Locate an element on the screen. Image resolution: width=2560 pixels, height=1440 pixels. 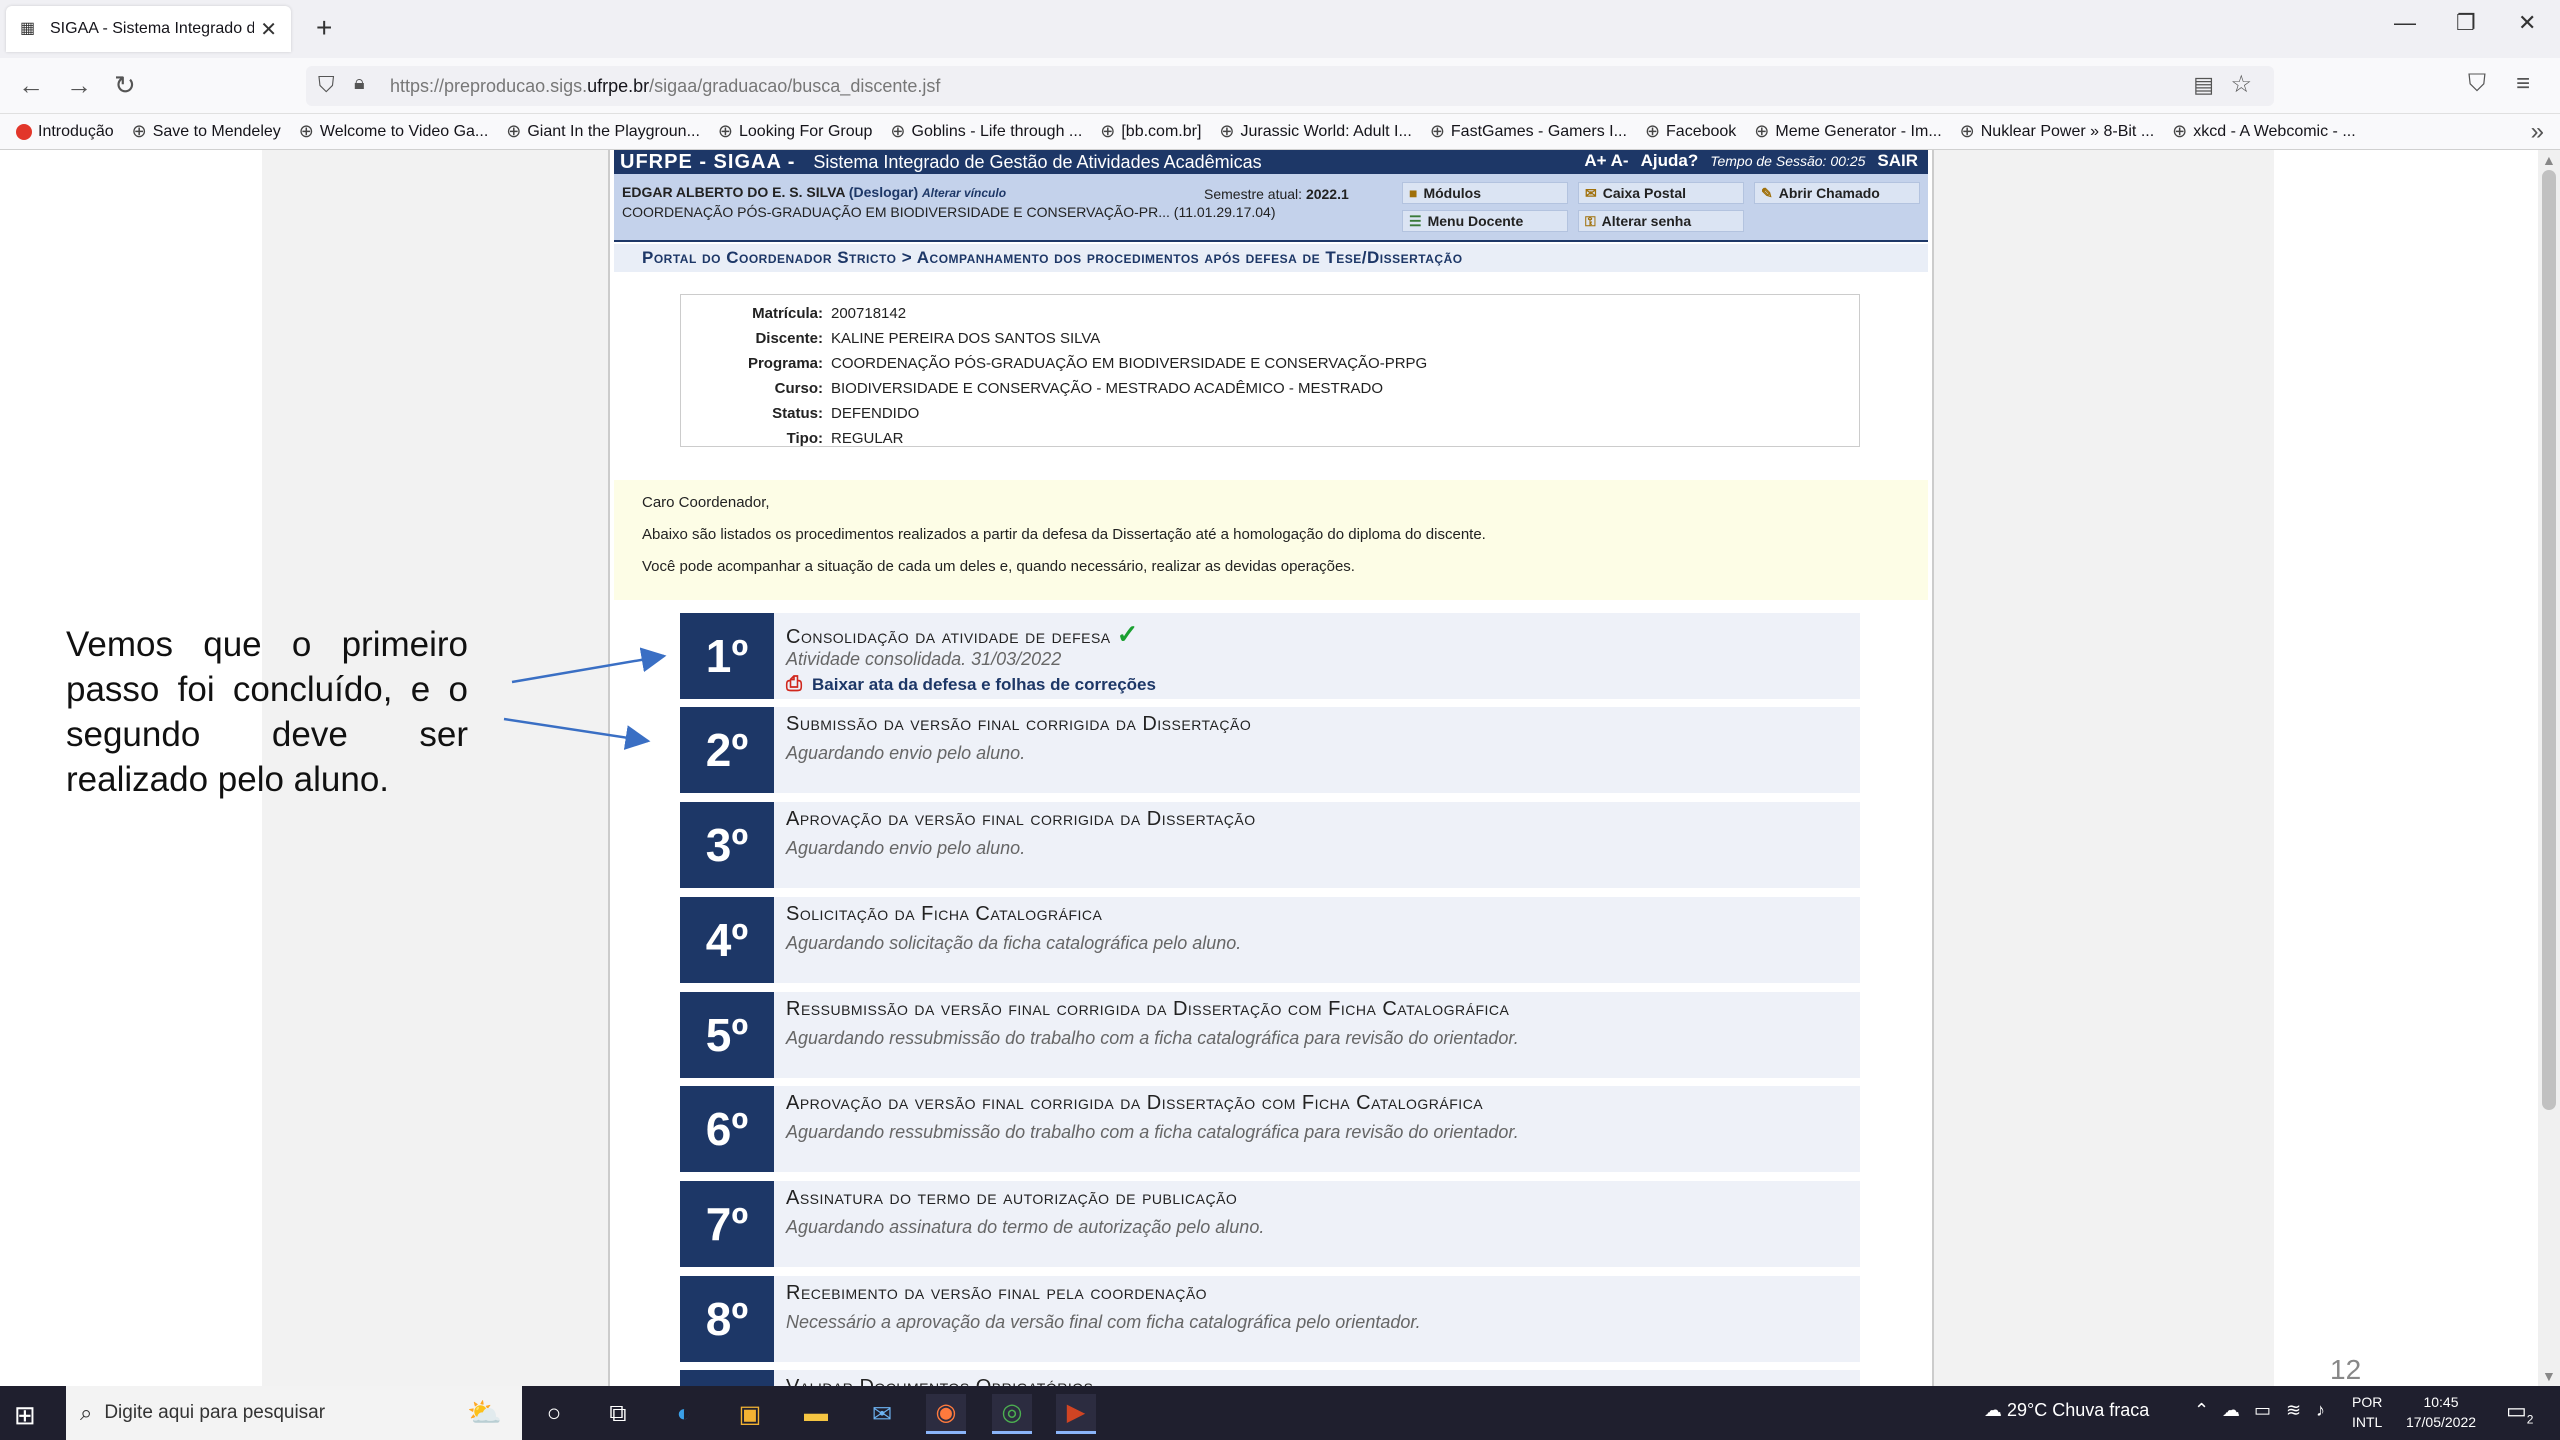
help-link: Ajuda? is located at coordinates (1670, 161).